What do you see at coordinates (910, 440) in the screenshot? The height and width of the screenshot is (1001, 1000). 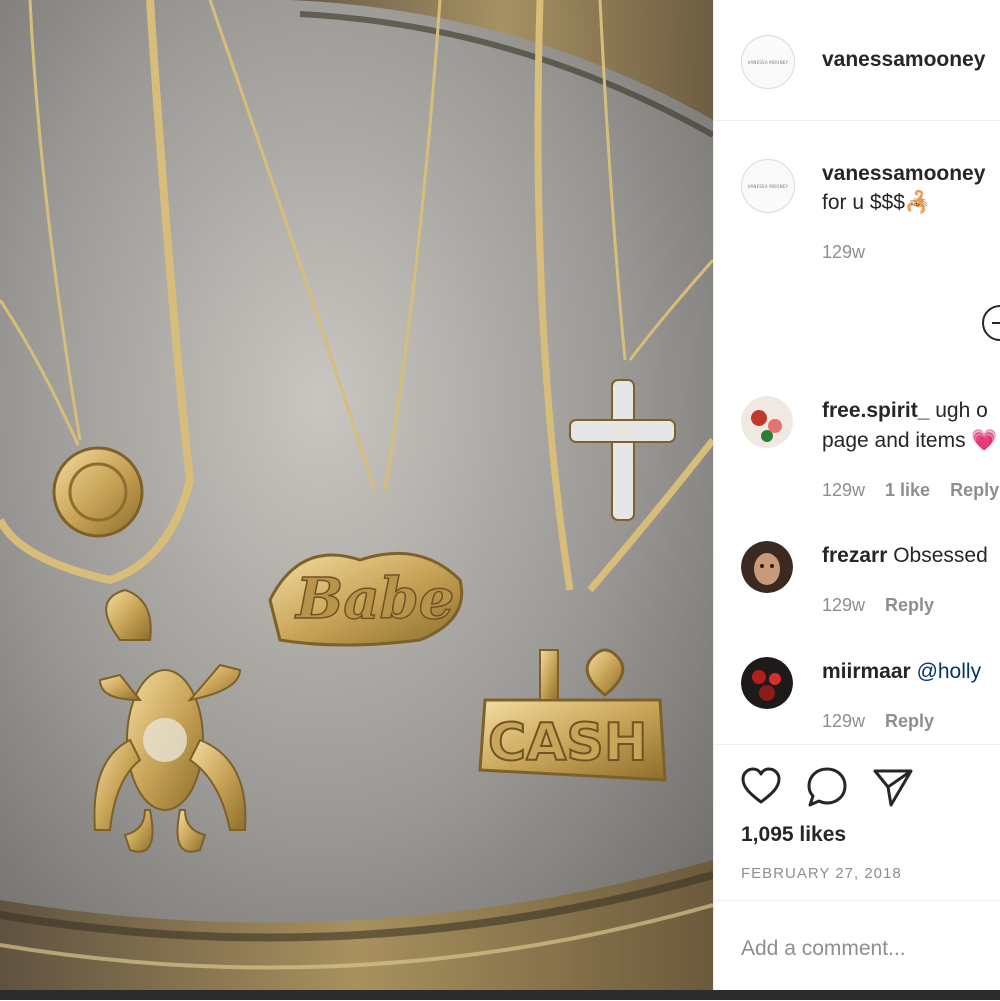 I see `comment-text-line-2: page and items 💗` at bounding box center [910, 440].